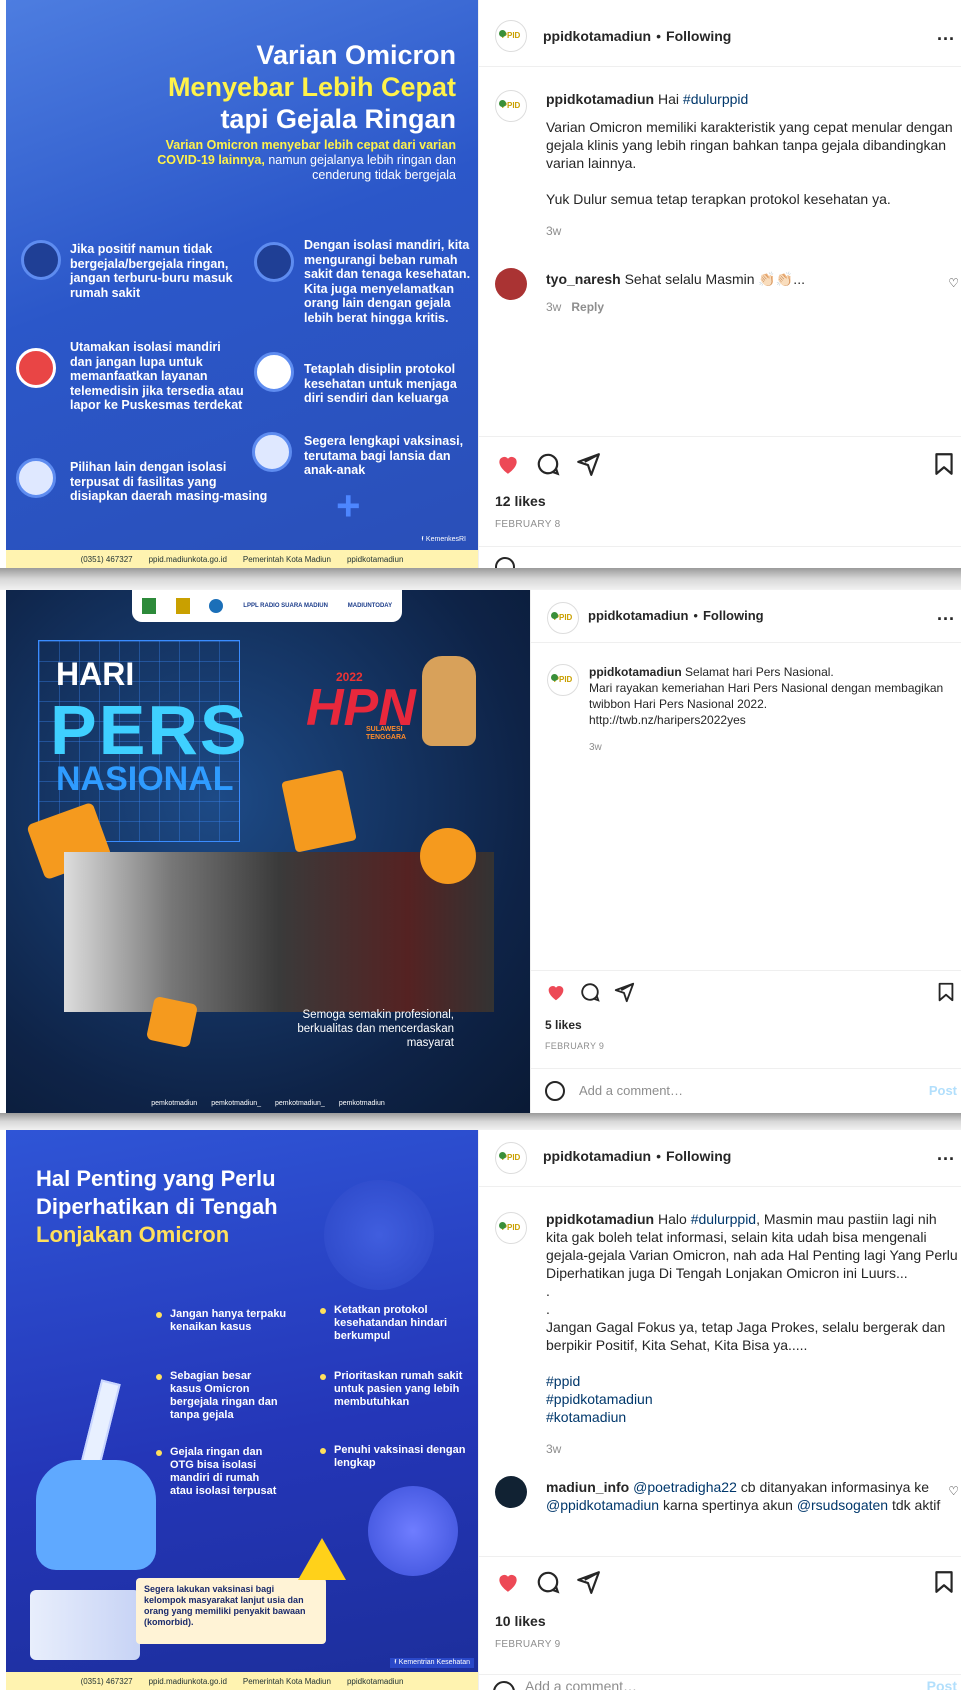 Image resolution: width=961 pixels, height=1690 pixels. I want to click on image-title-line1: Hal Penting yang Perlu, so click(156, 1178).